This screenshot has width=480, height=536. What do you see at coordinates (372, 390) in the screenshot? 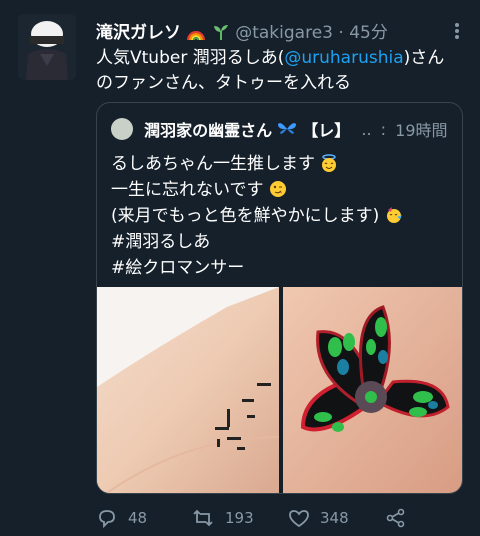
I see `tattoo-photo-butterfly` at bounding box center [372, 390].